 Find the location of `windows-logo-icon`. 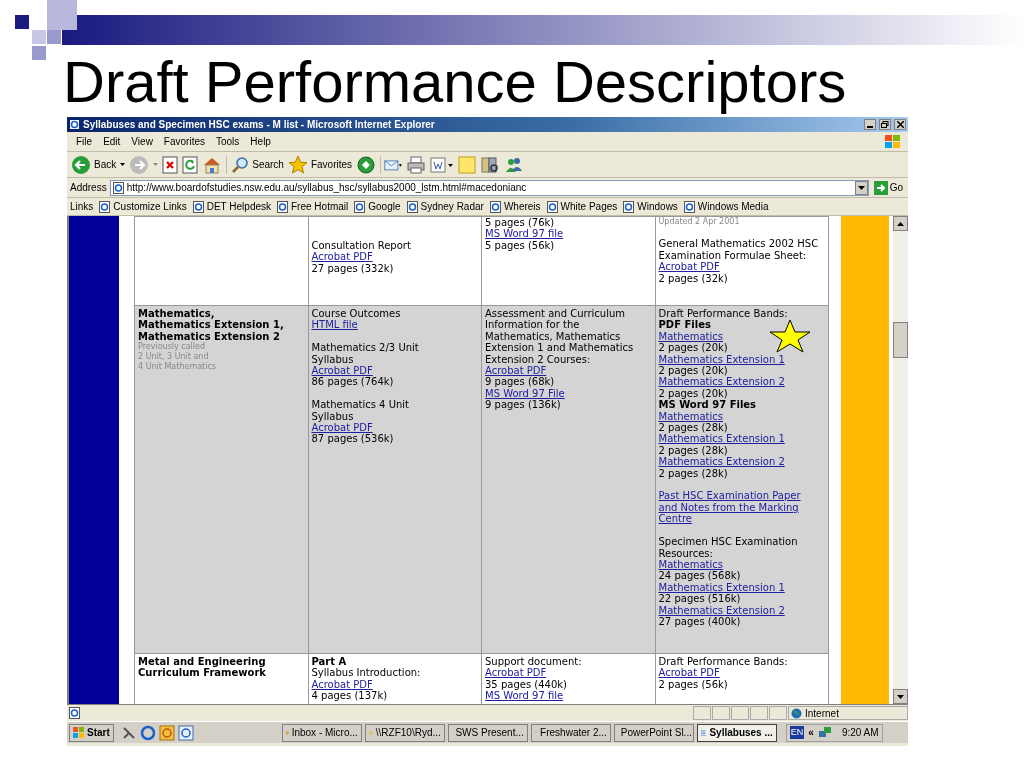

windows-logo-icon is located at coordinates (893, 141).